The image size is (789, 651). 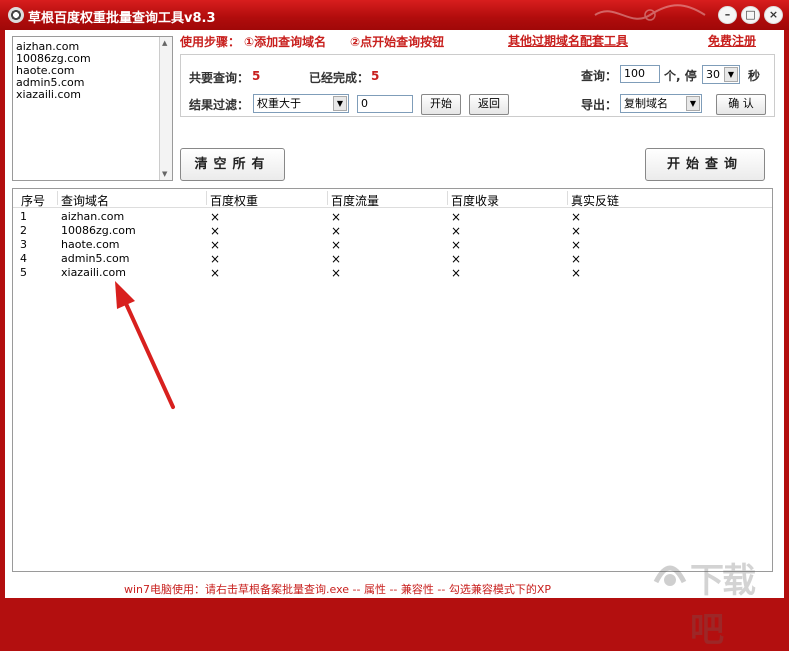 What do you see at coordinates (754, 76) in the screenshot?
I see `seconds-text: 秒` at bounding box center [754, 76].